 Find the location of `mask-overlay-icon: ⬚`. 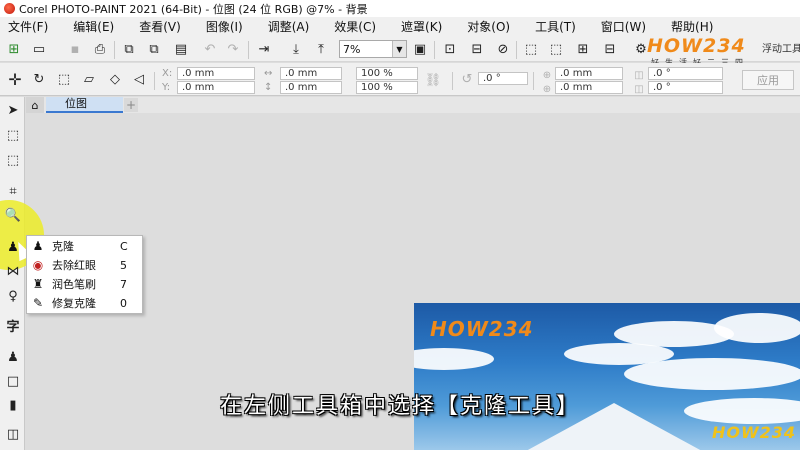

mask-overlay-icon: ⬚ is located at coordinates (531, 49).